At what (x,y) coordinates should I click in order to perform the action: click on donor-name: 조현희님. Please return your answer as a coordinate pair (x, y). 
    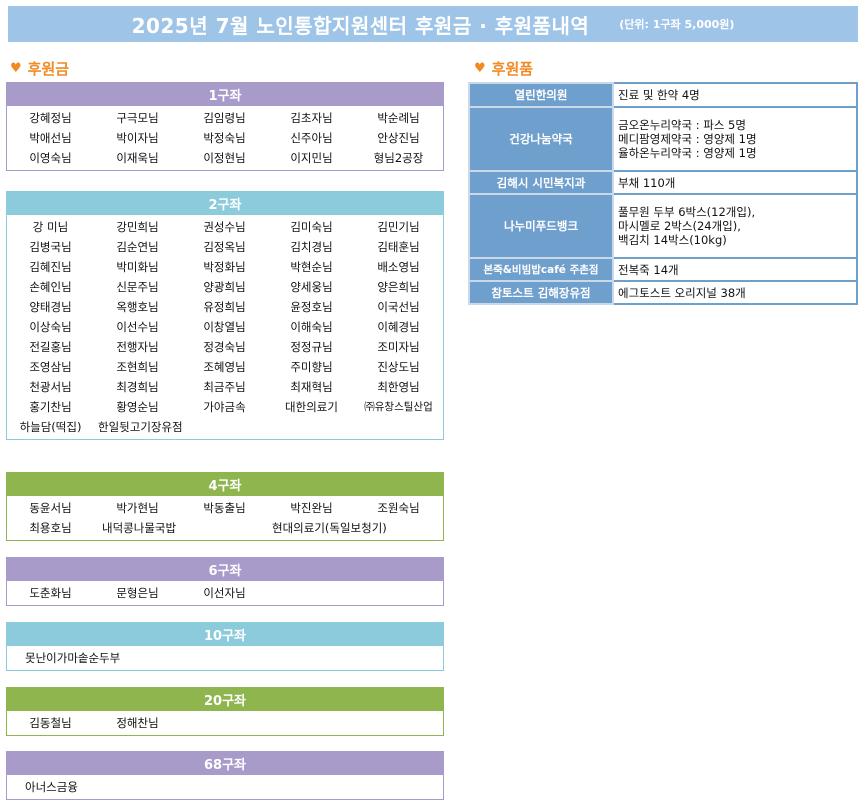
    Looking at the image, I should click on (137, 367).